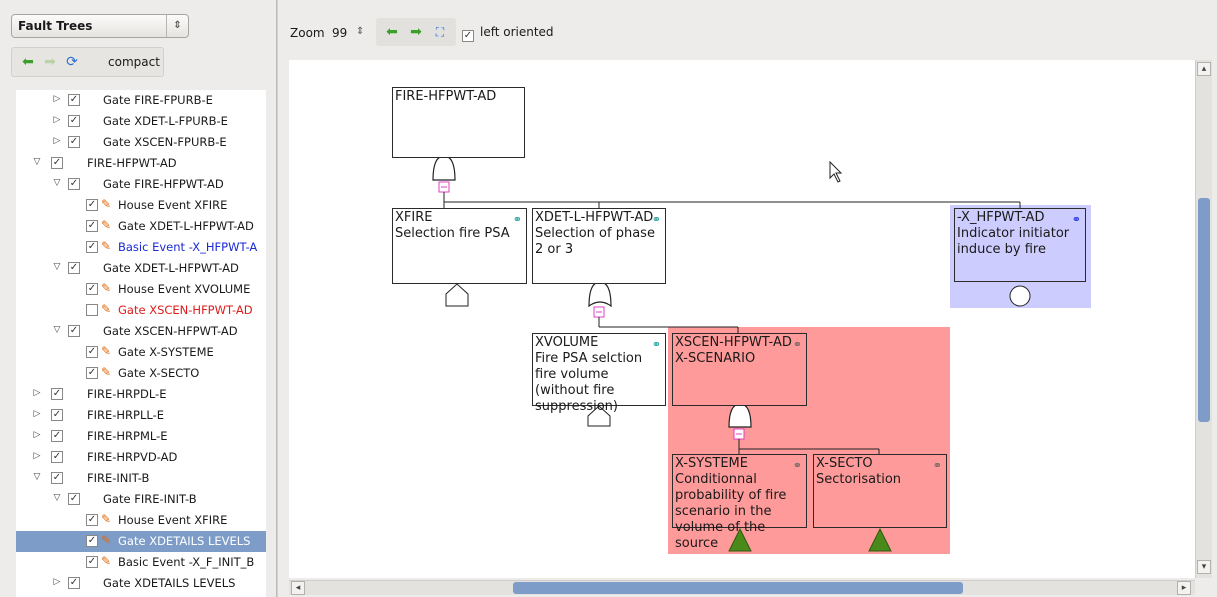 This screenshot has width=1217, height=597. I want to click on tree-item-label: Gate XSCEN-HFPWT-AD, so click(185, 310).